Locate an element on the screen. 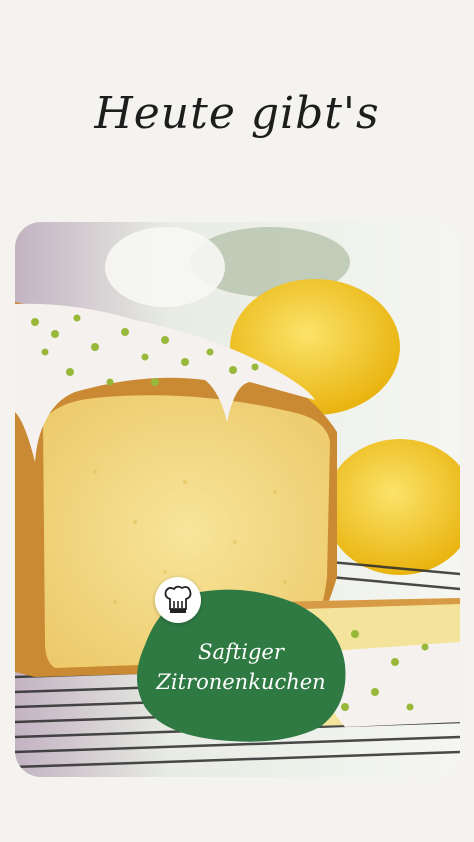 Image resolution: width=474 pixels, height=842 pixels. chef-hat-icon is located at coordinates (178, 599).